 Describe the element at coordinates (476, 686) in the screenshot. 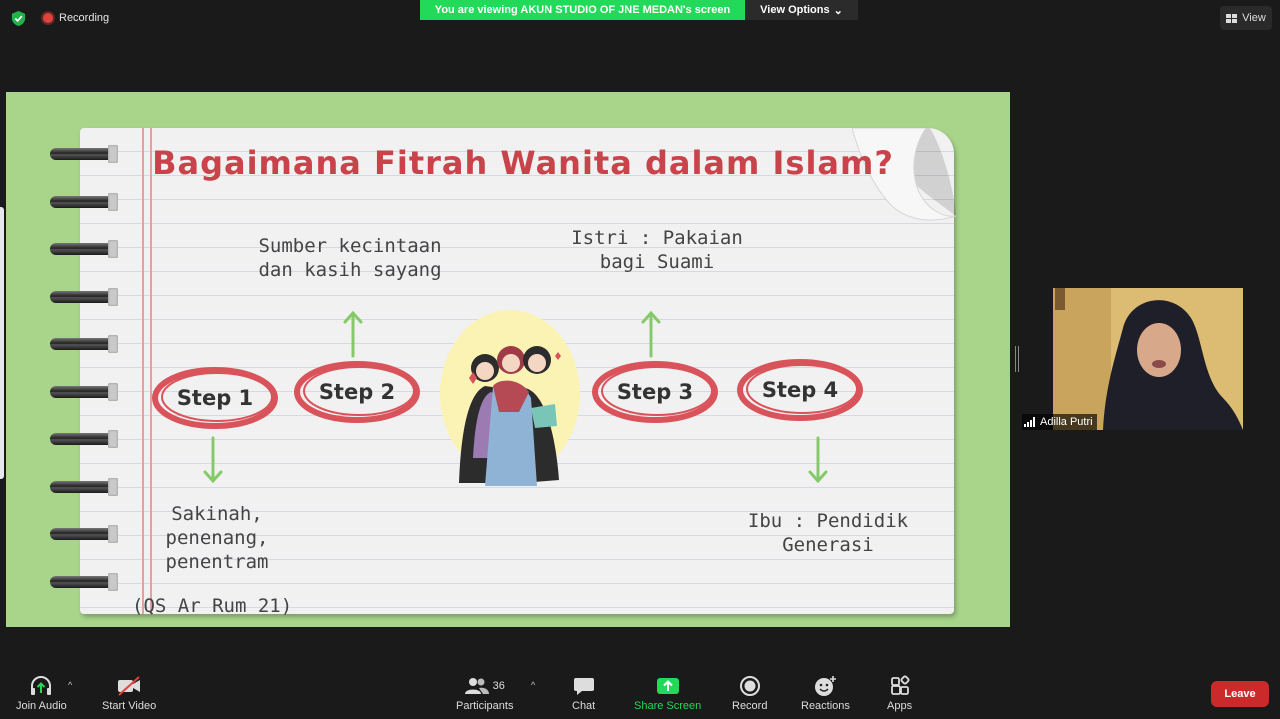

I see `people-icon` at that location.